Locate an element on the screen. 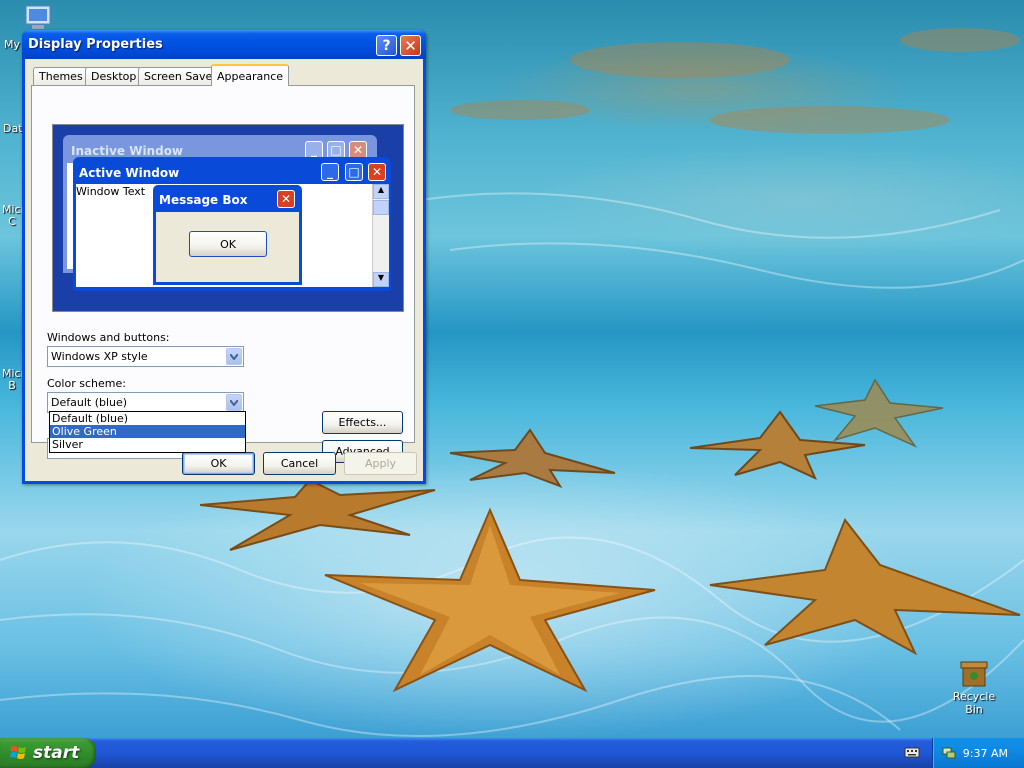 Image resolution: width=1024 pixels, height=768 pixels. help-icon: ? is located at coordinates (386, 45).